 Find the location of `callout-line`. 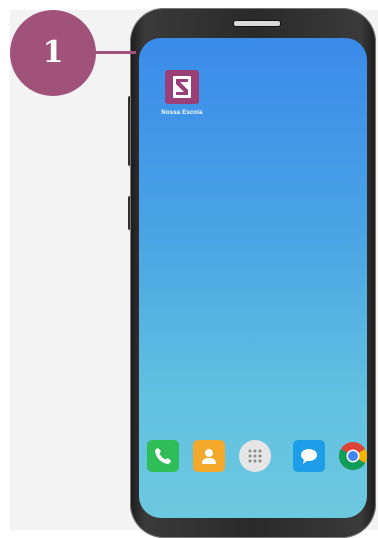

callout-line is located at coordinates (115, 52).